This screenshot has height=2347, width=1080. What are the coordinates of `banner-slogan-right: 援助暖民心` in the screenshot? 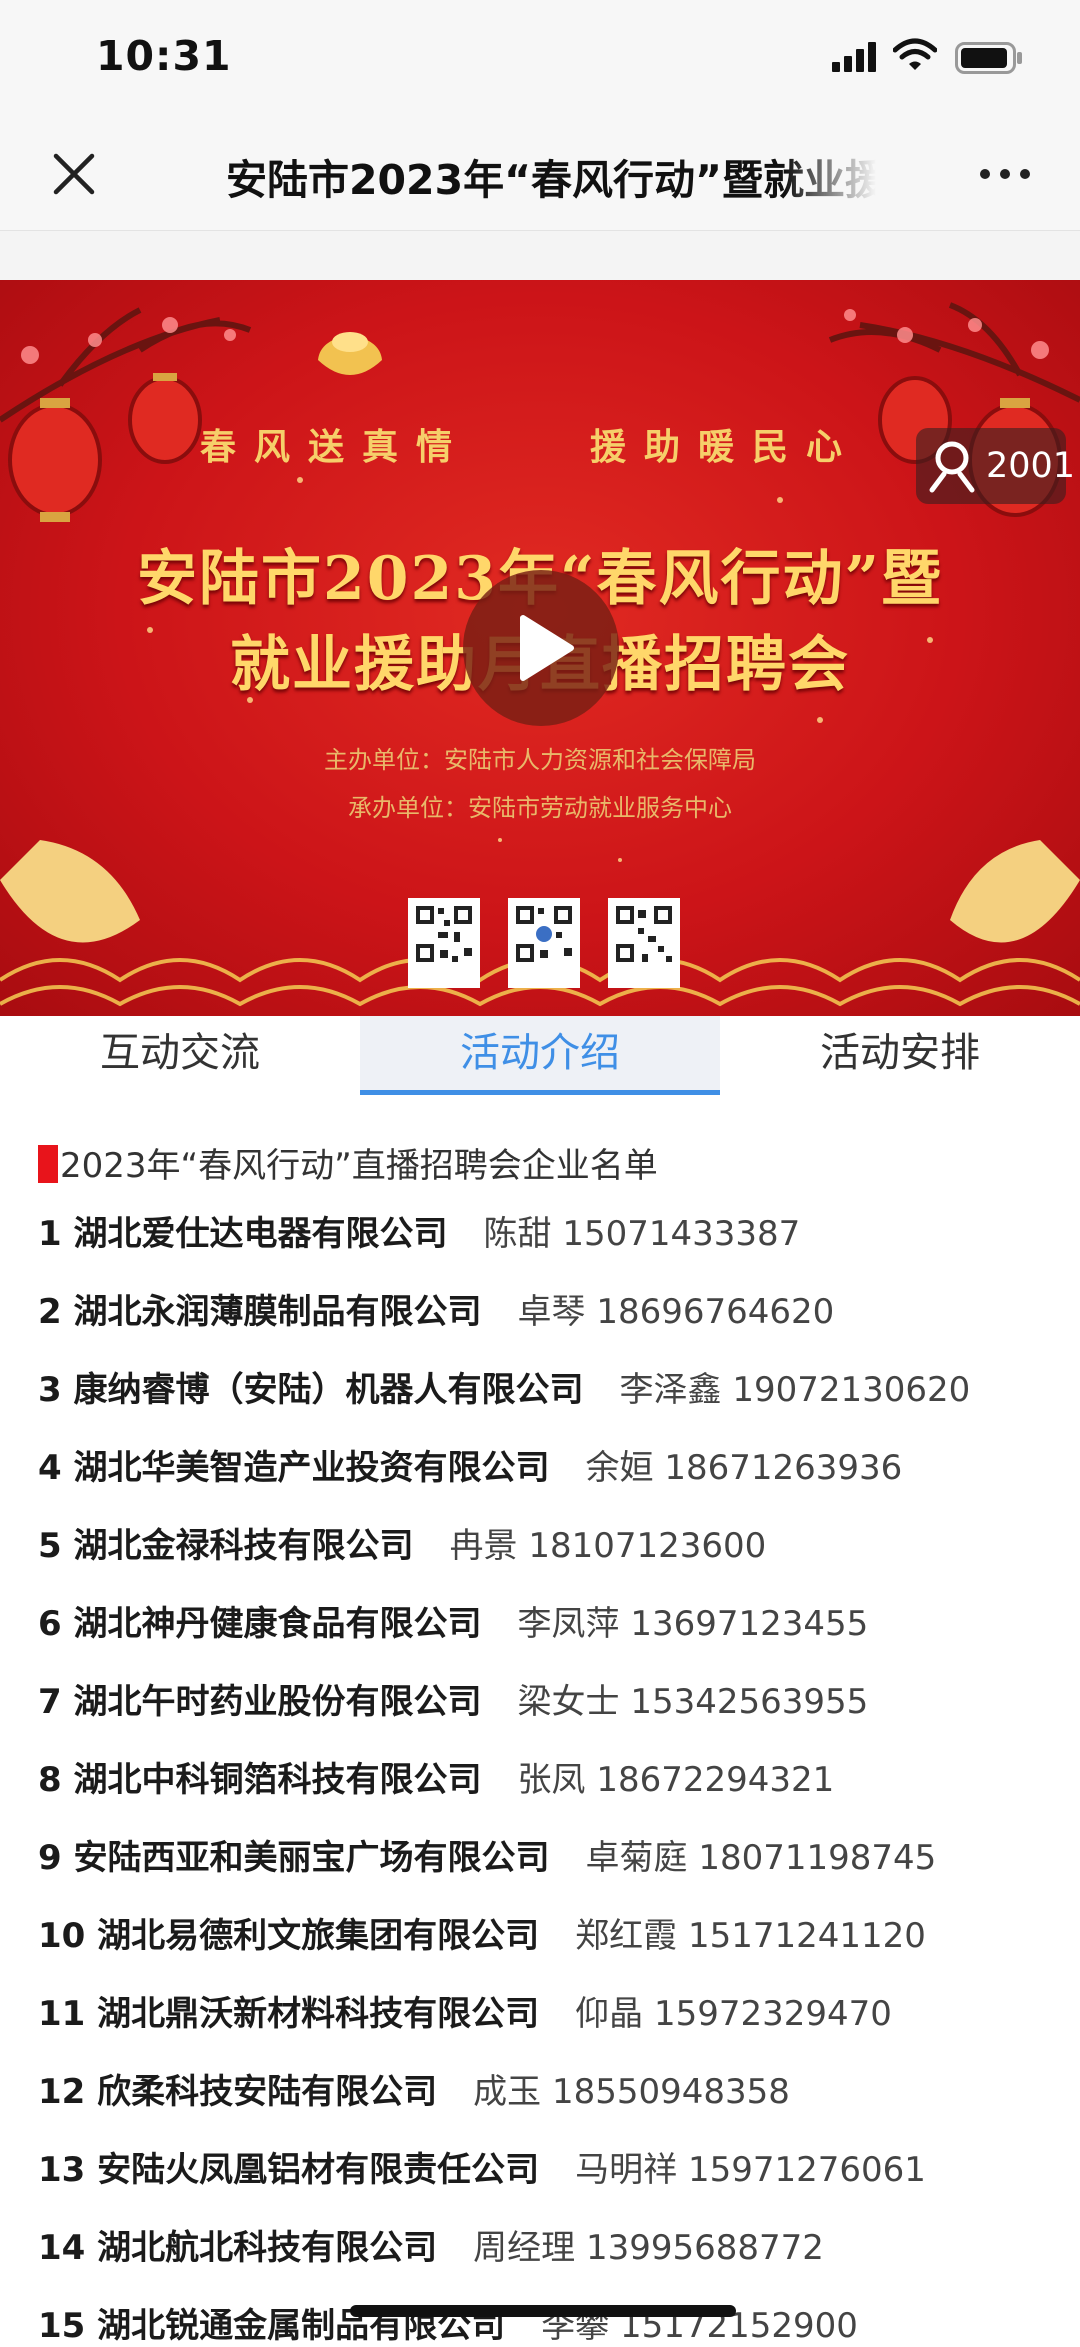 It's located at (725, 447).